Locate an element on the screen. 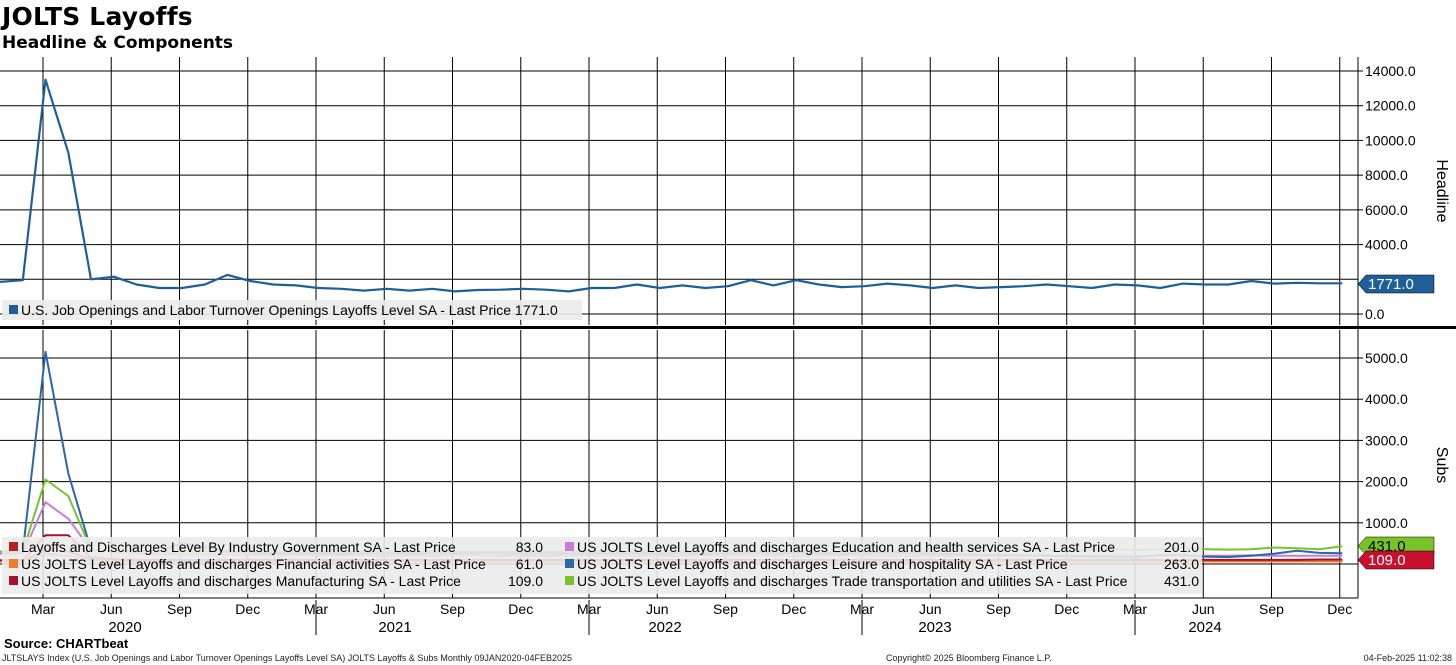  x-year-label: 2024 is located at coordinates (1204, 627).